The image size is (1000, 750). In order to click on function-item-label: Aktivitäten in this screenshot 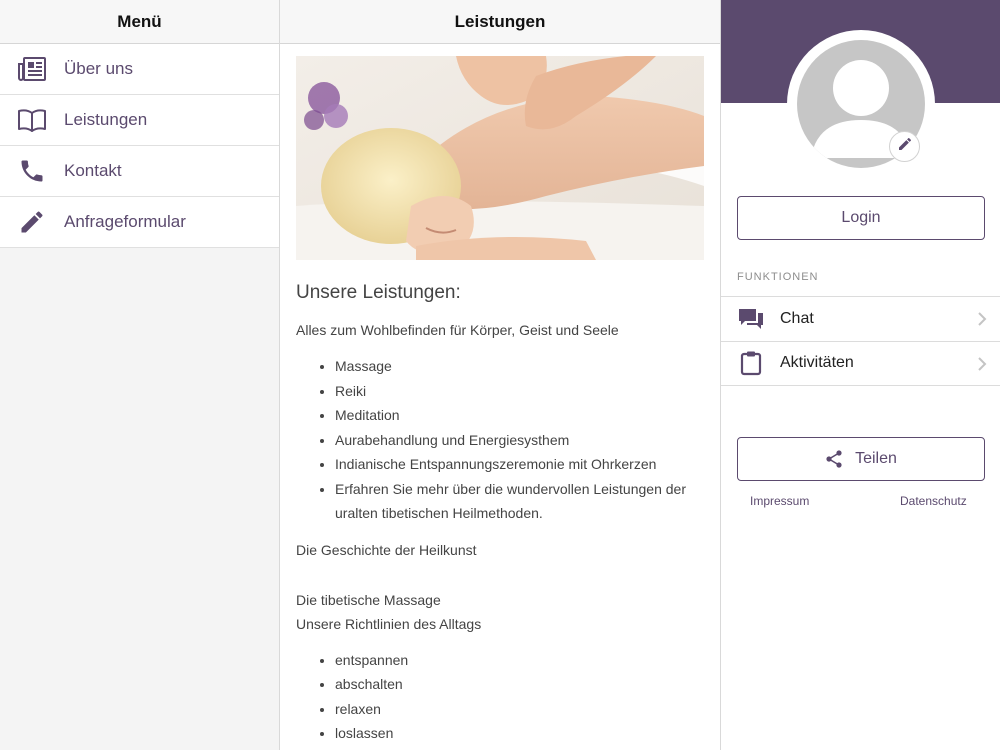, I will do `click(817, 363)`.